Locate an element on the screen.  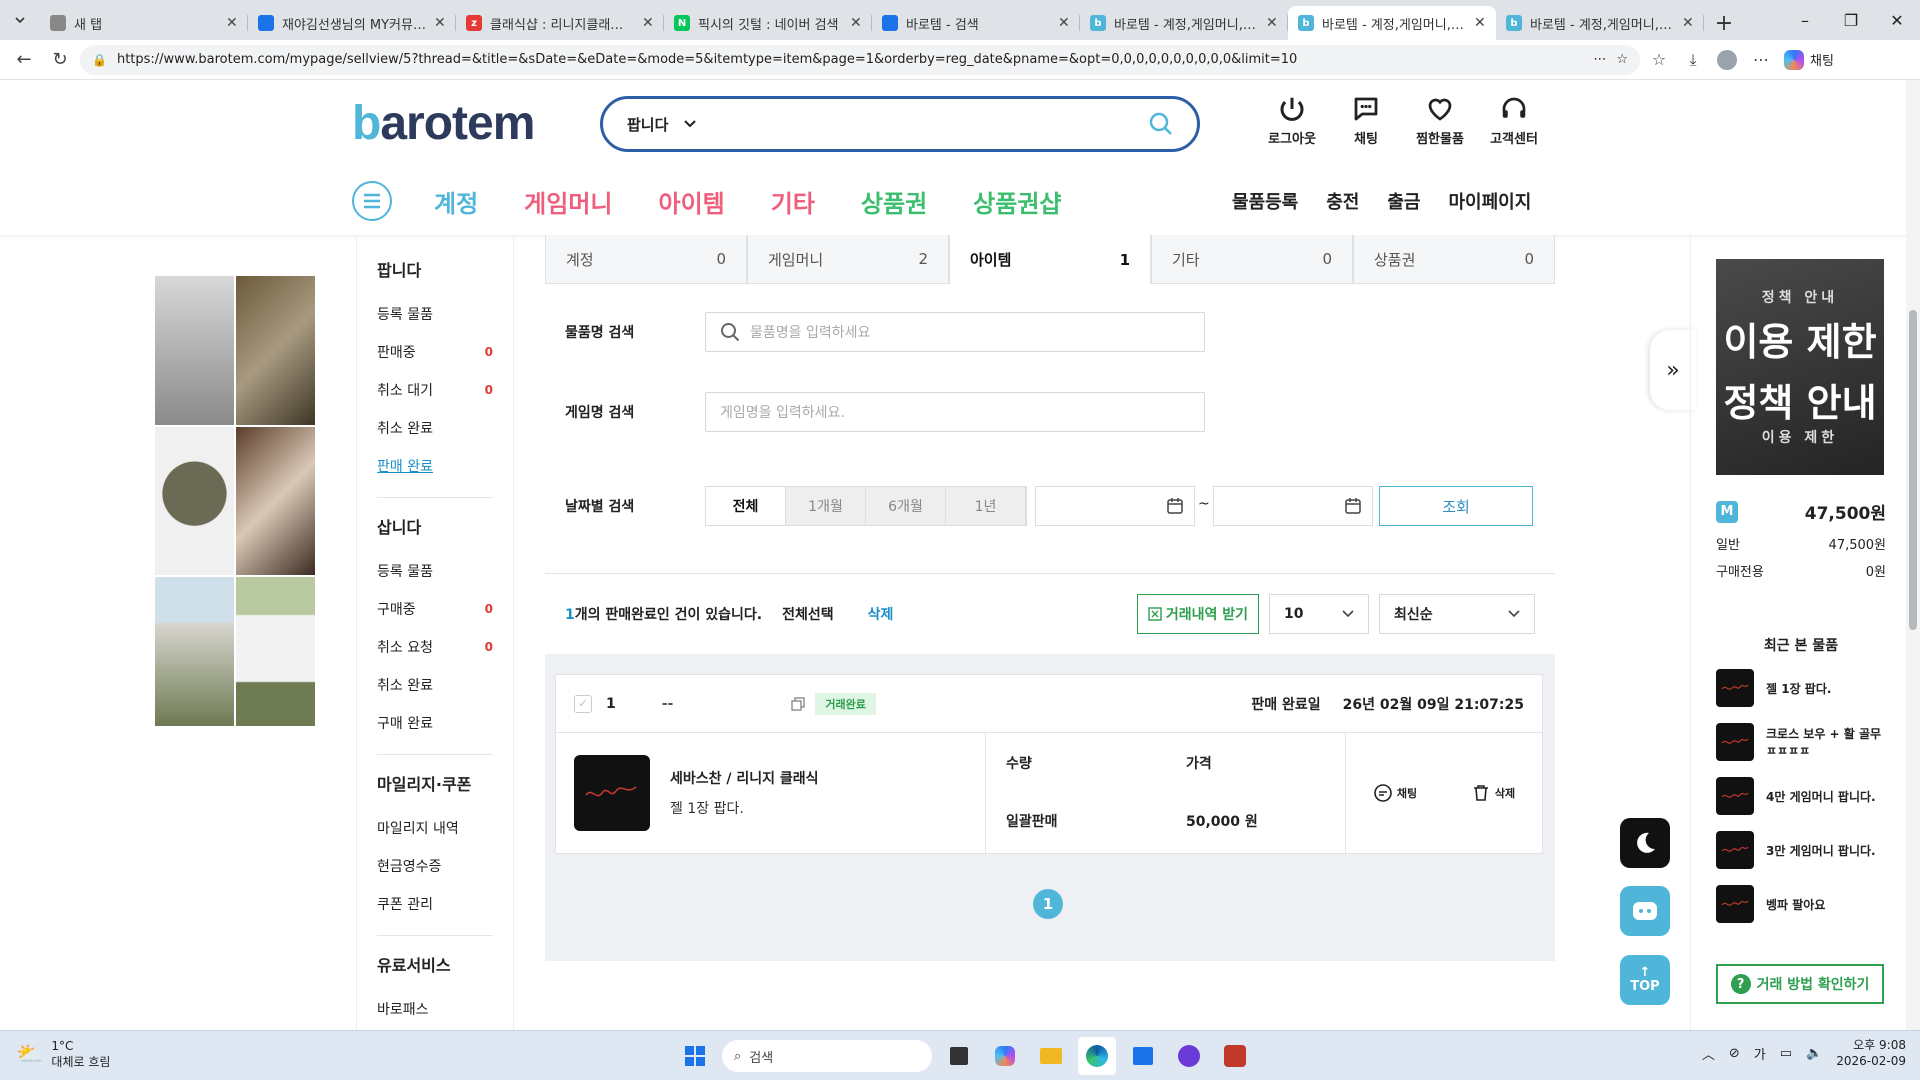
tab-1: 계정 0 is located at coordinates (646, 259).